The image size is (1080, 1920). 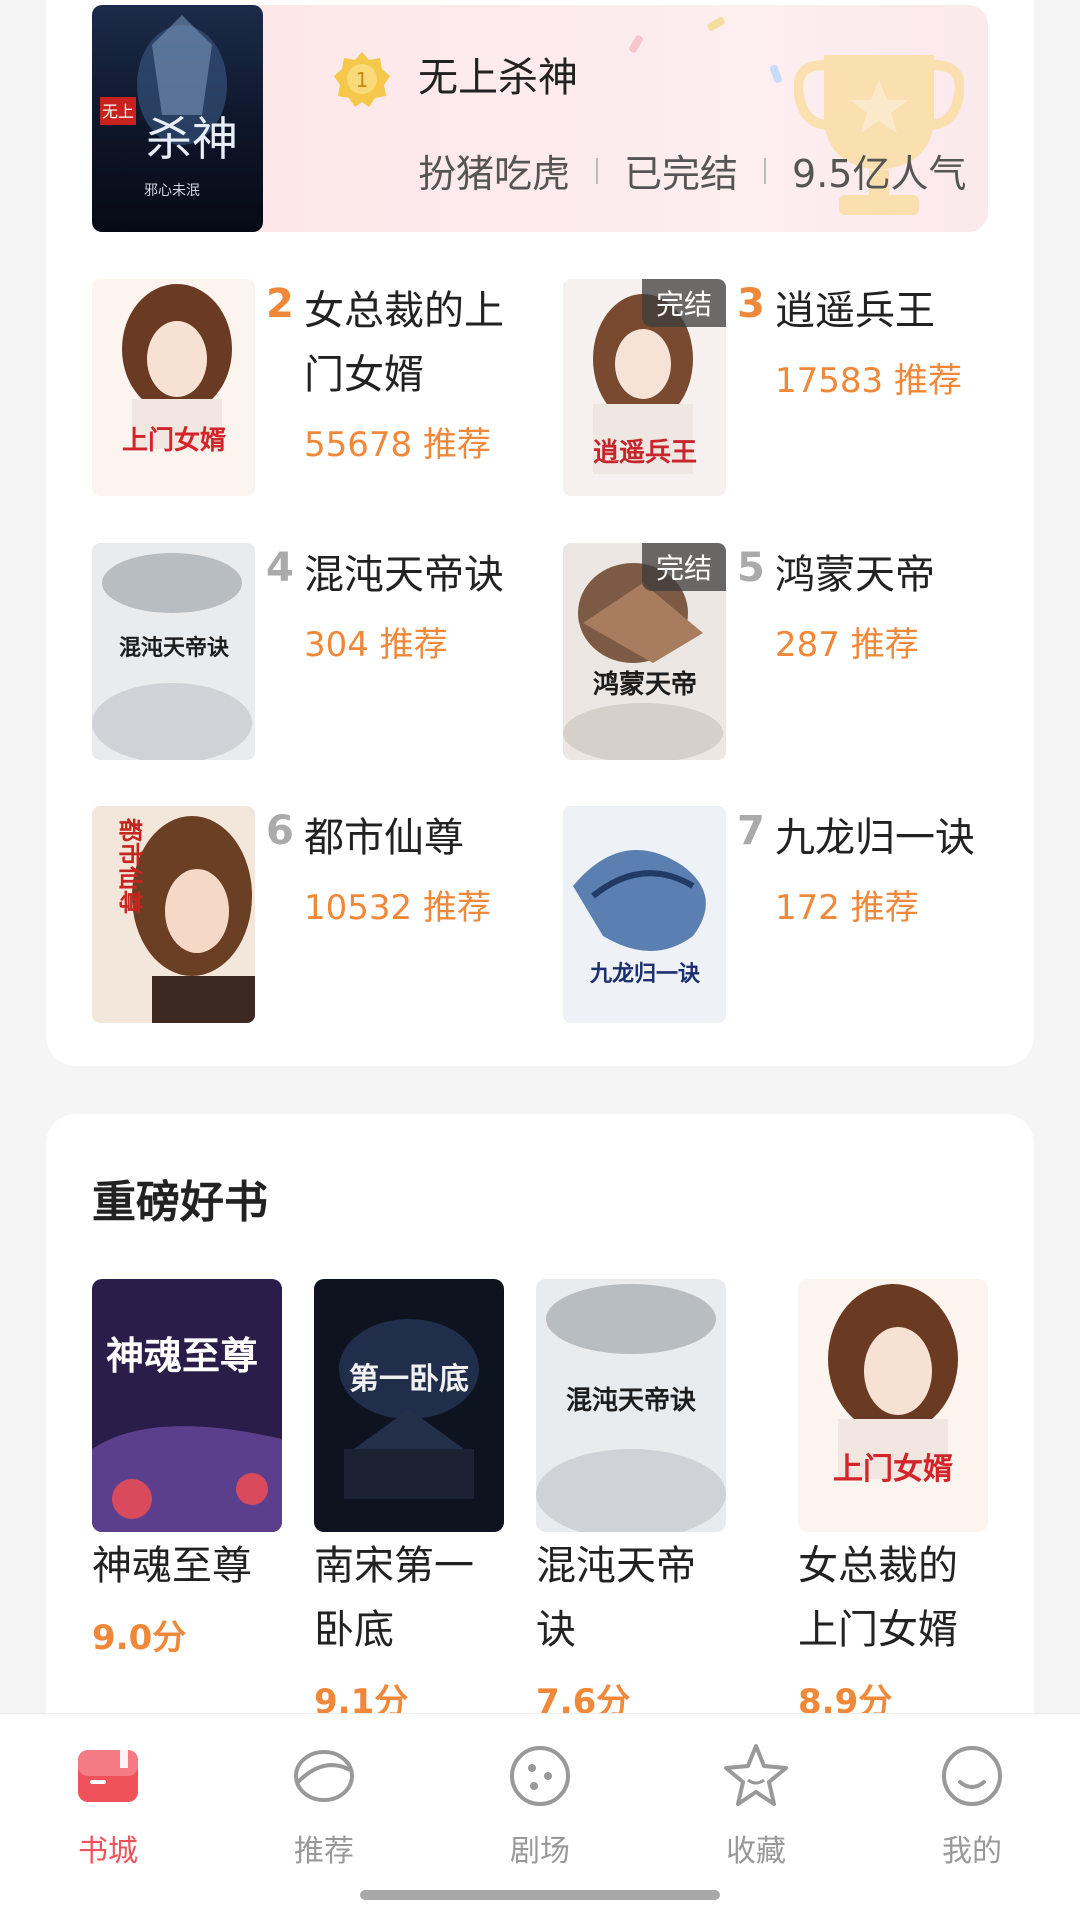 What do you see at coordinates (280, 831) in the screenshot?
I see `rank-number: 6` at bounding box center [280, 831].